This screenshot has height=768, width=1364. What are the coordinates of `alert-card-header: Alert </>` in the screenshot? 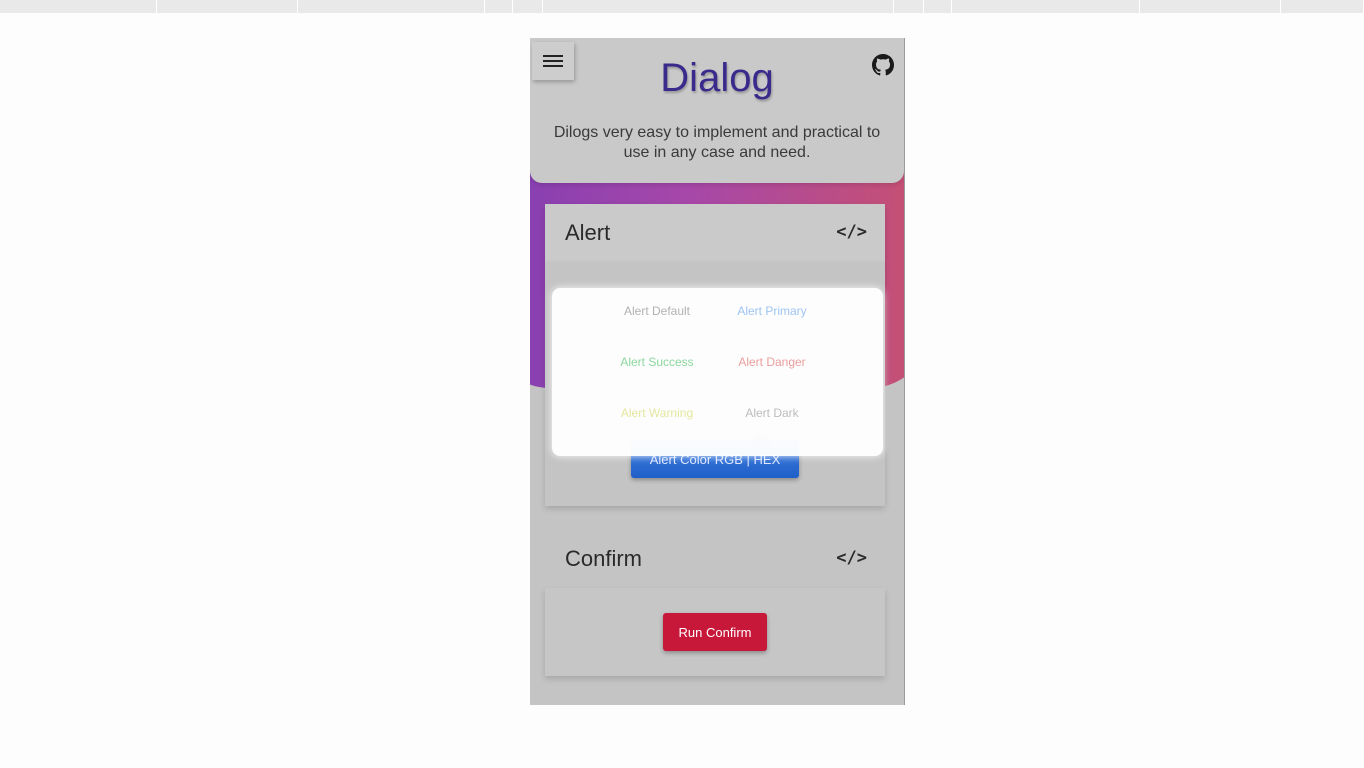 It's located at (715, 233).